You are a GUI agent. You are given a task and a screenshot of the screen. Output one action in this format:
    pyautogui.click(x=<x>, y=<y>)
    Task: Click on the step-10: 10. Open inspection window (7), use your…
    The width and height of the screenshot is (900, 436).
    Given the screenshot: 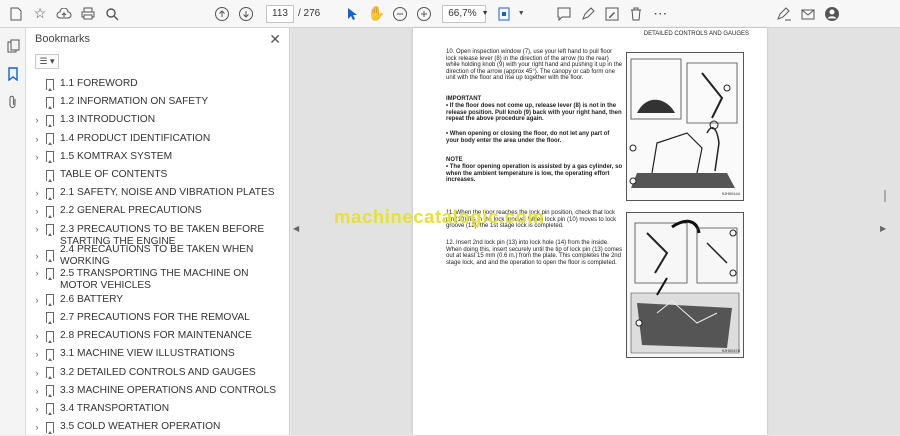 What is the action you would take?
    pyautogui.click(x=534, y=65)
    